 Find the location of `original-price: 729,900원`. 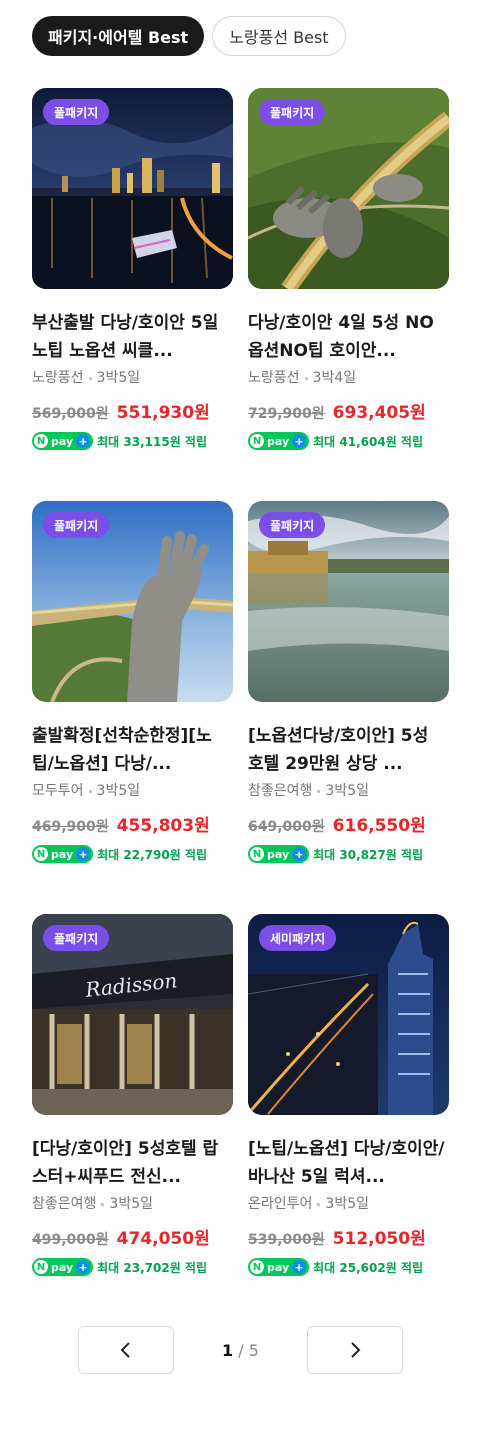

original-price: 729,900원 is located at coordinates (286, 414).